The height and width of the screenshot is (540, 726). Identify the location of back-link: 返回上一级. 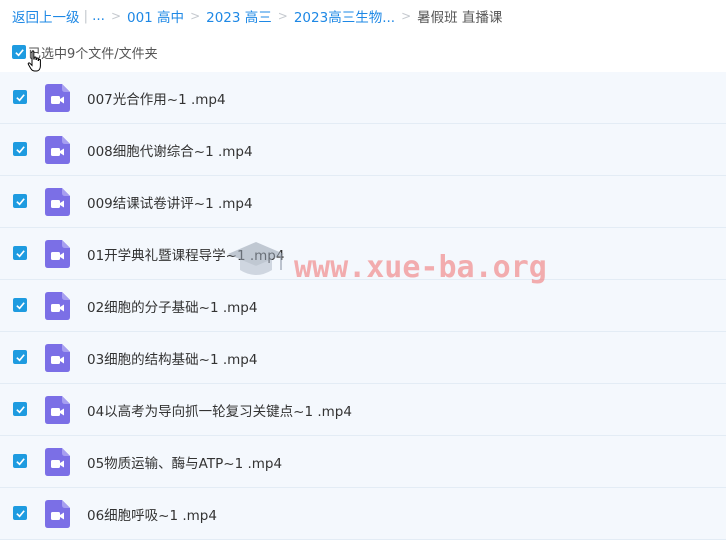
(46, 16).